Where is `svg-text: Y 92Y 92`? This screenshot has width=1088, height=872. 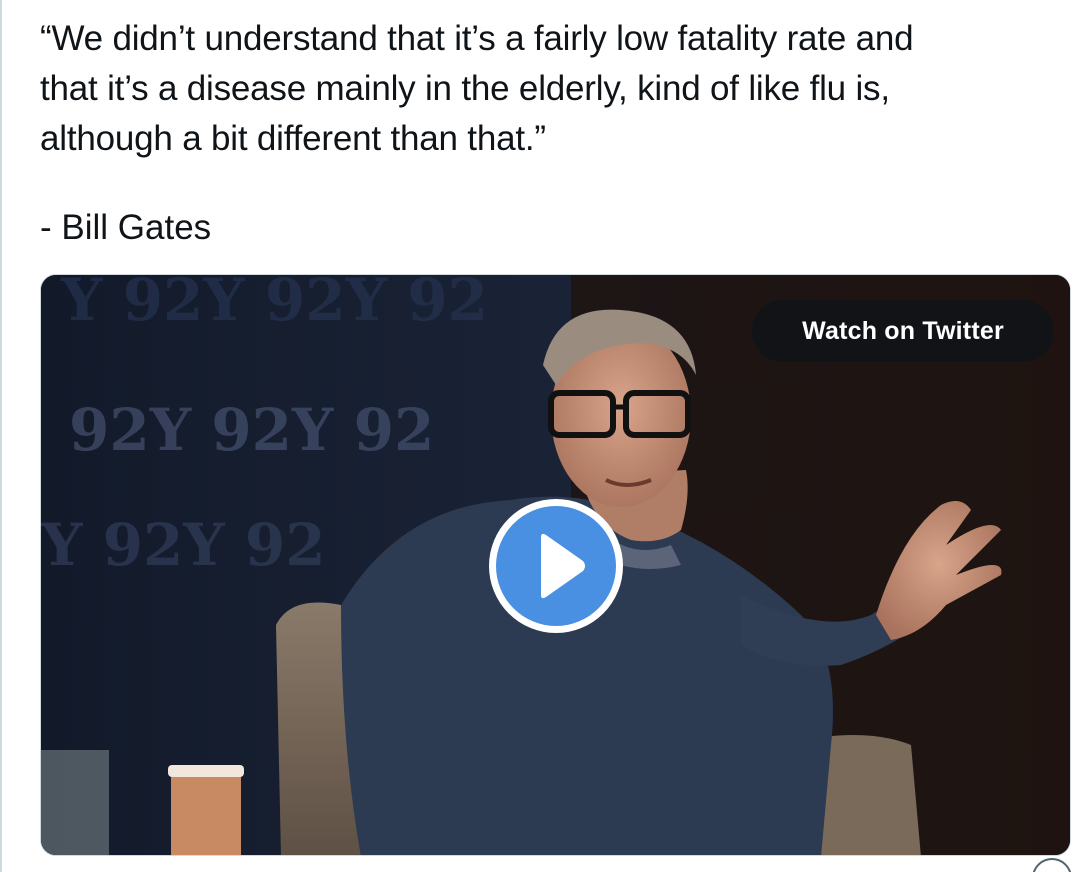
svg-text: Y 92Y 92 is located at coordinates (183, 545).